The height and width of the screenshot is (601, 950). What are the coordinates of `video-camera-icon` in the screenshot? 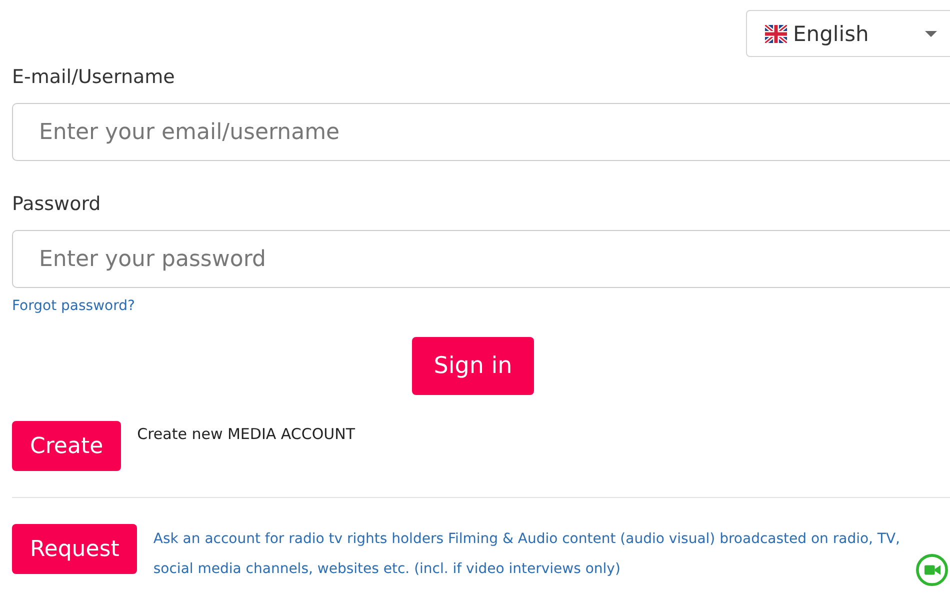 It's located at (932, 570).